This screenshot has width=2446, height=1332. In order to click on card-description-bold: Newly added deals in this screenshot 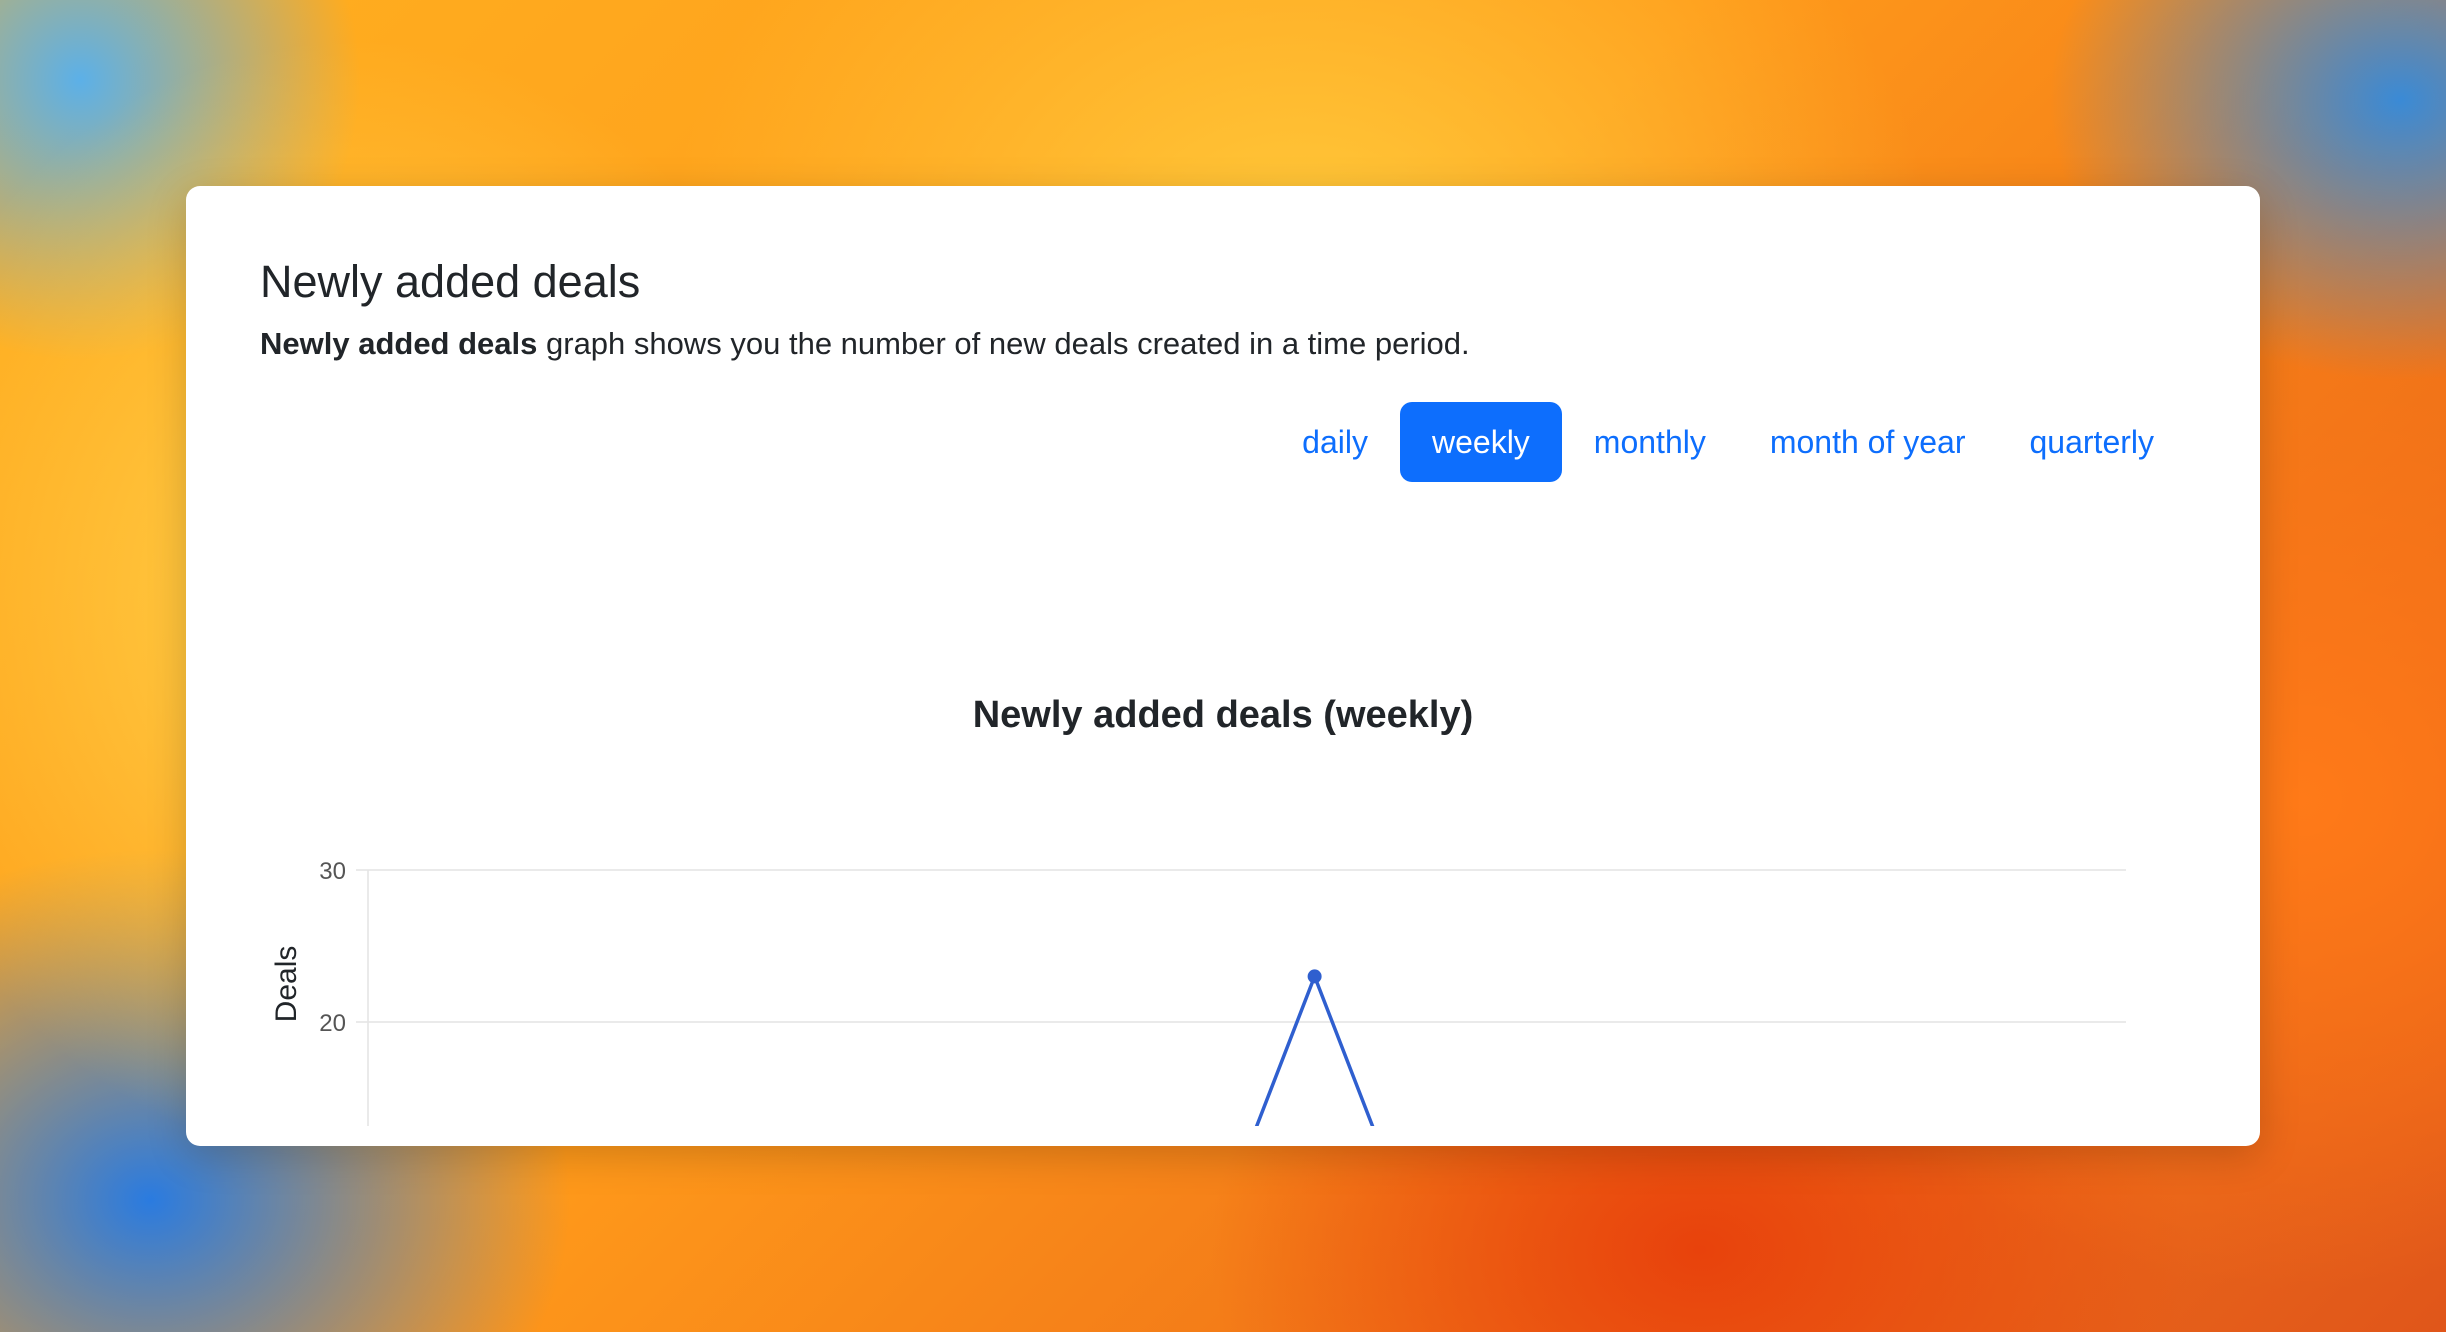, I will do `click(399, 343)`.